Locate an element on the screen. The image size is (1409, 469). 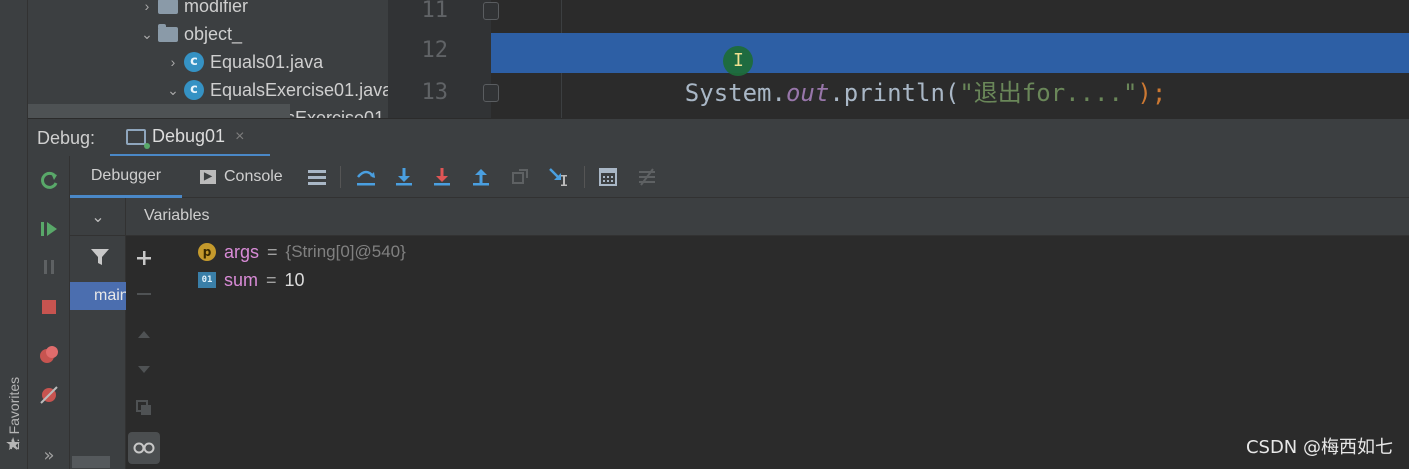
more-actions-icon: » is located at coordinates (49, 452).